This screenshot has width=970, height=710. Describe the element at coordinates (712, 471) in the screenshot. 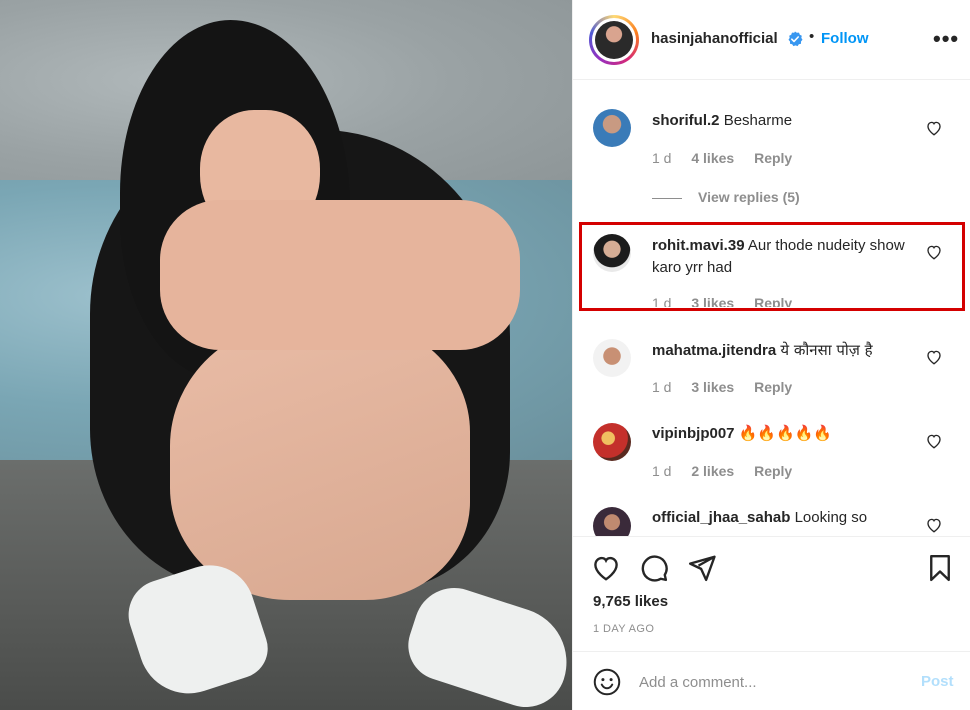

I see `comment-likes: 2 likes` at that location.